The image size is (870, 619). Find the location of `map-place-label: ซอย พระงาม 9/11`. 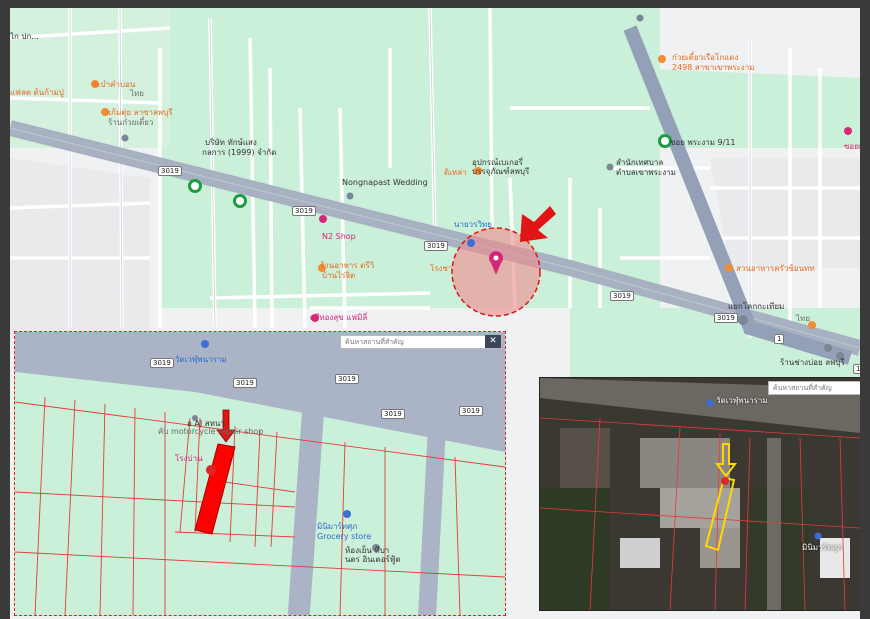

map-place-label: ซอย พระงาม 9/11 is located at coordinates (703, 142).